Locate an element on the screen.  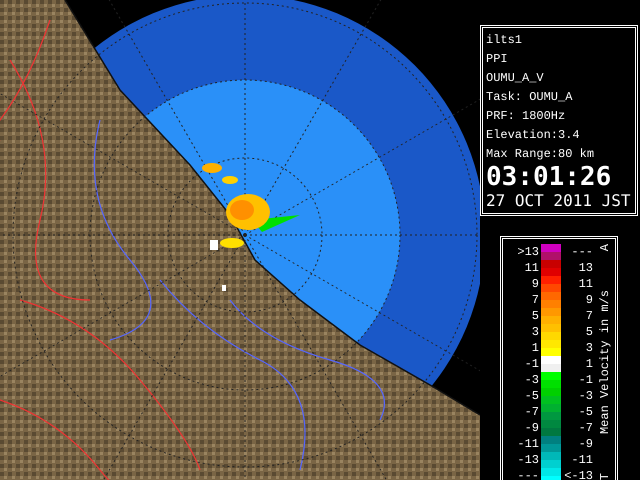
legend-label: <-13 is located at coordinates (578, 474).